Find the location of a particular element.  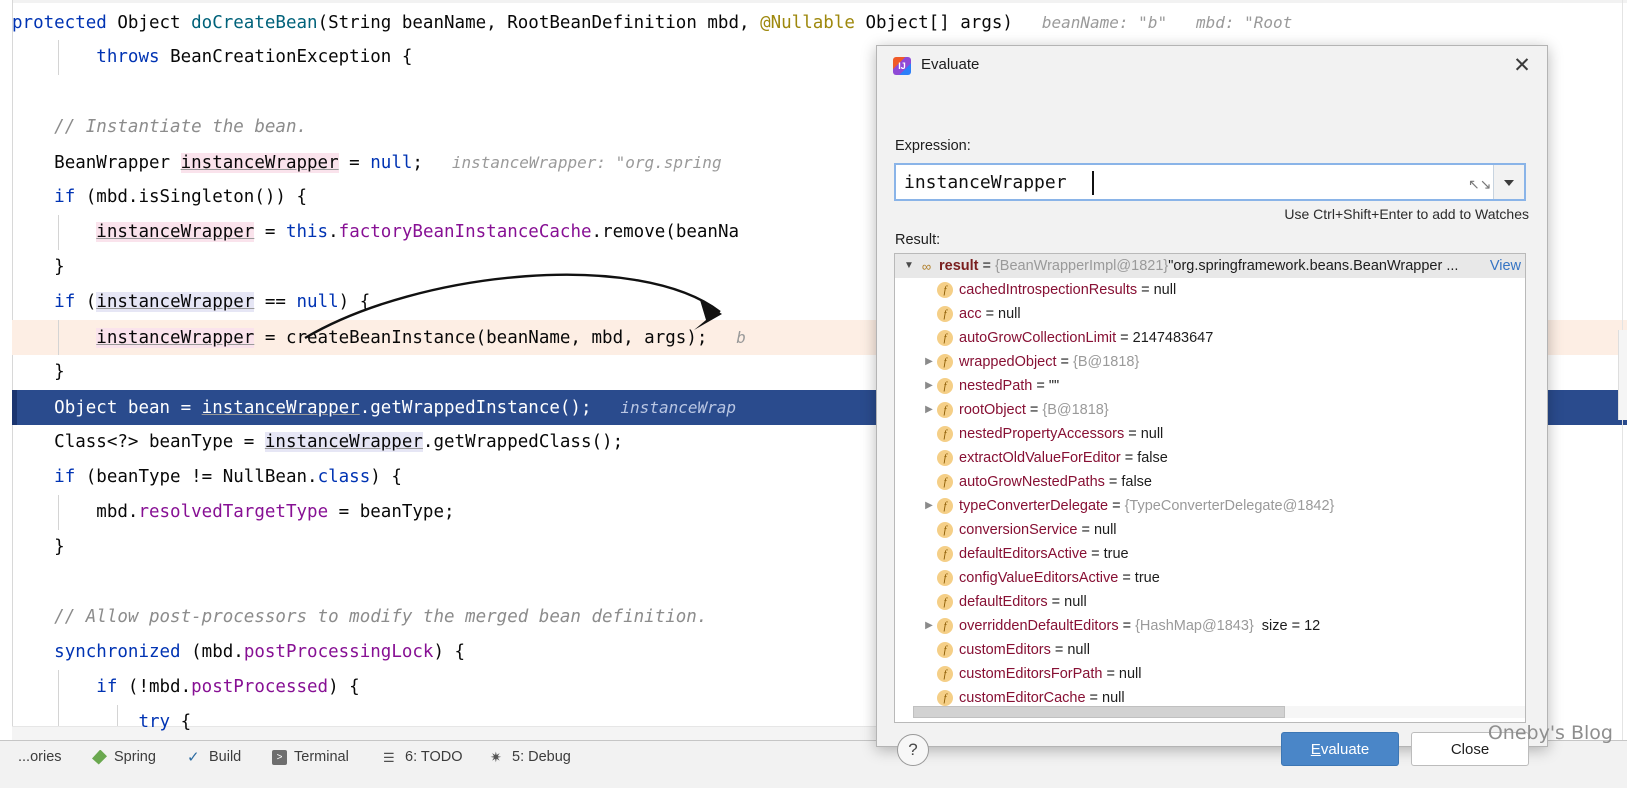

code-token: Object bean = is located at coordinates (128, 408).